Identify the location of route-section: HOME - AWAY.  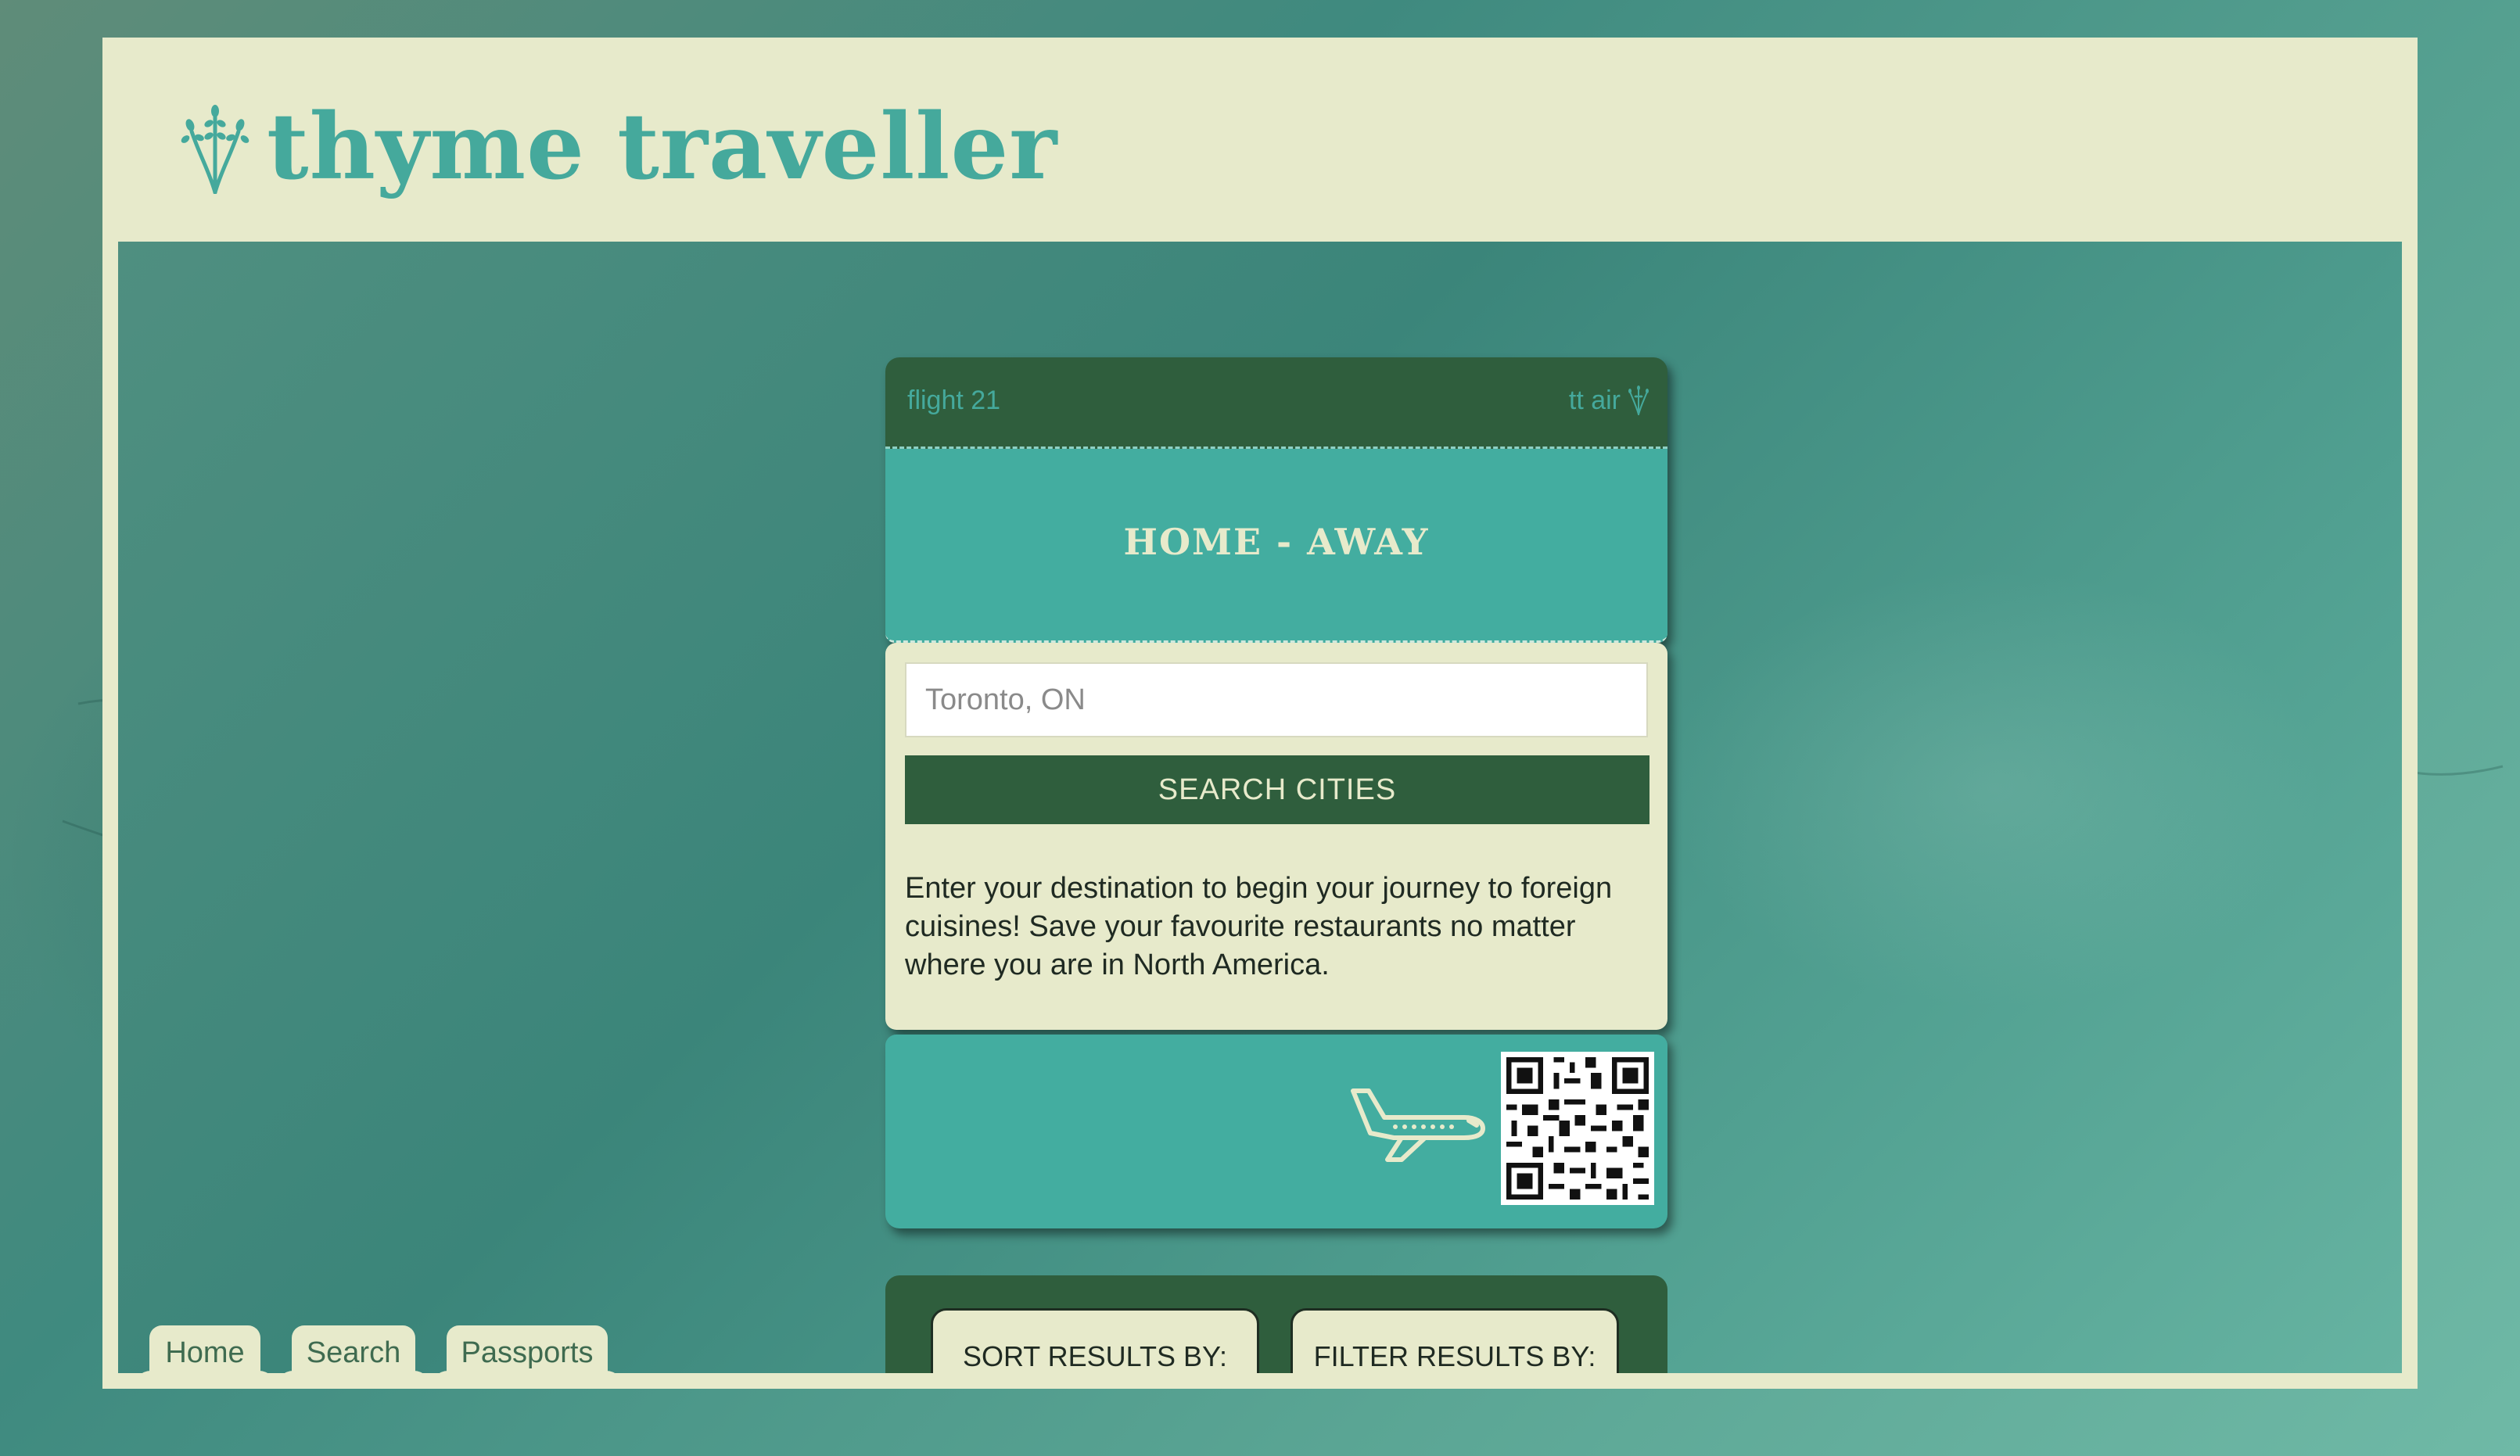
(1276, 546).